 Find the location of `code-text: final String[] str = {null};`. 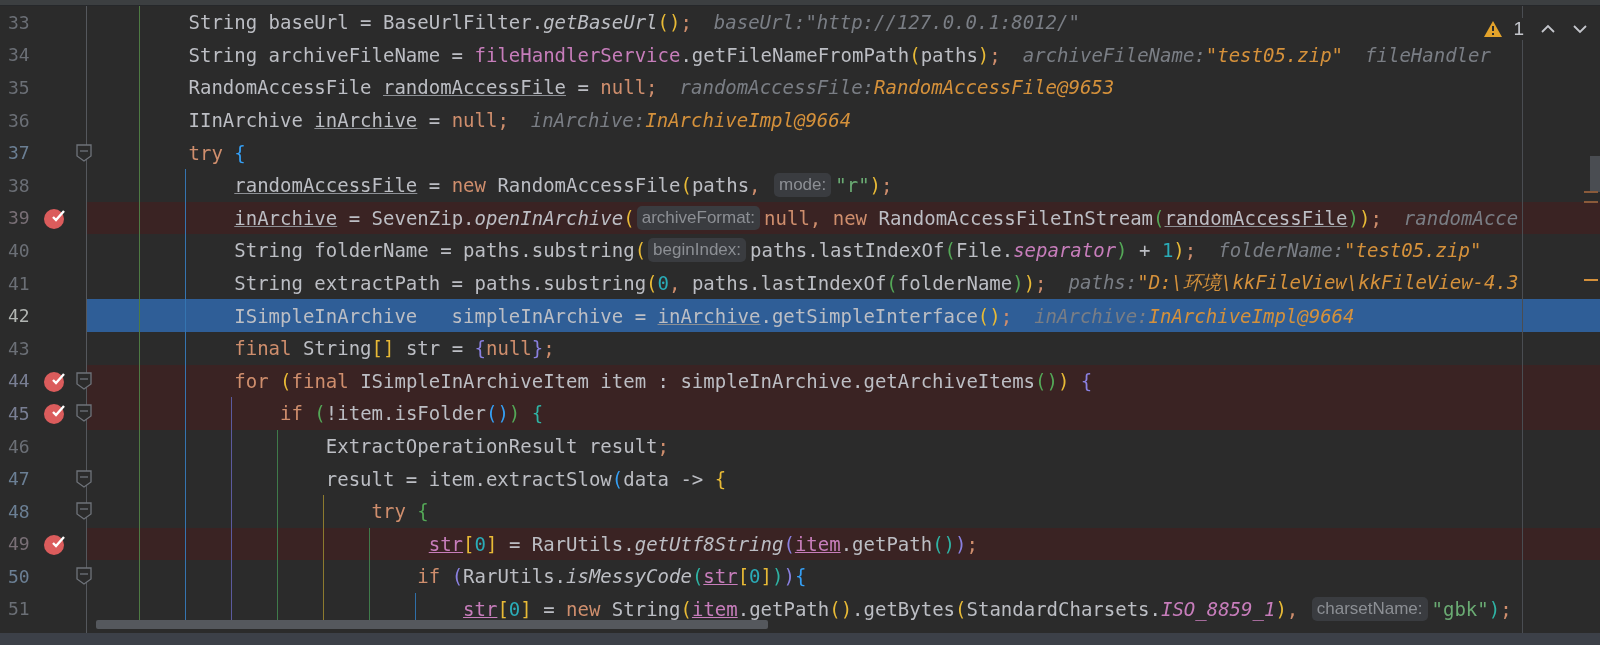

code-text: final String[] str = {null}; is located at coordinates (394, 348).